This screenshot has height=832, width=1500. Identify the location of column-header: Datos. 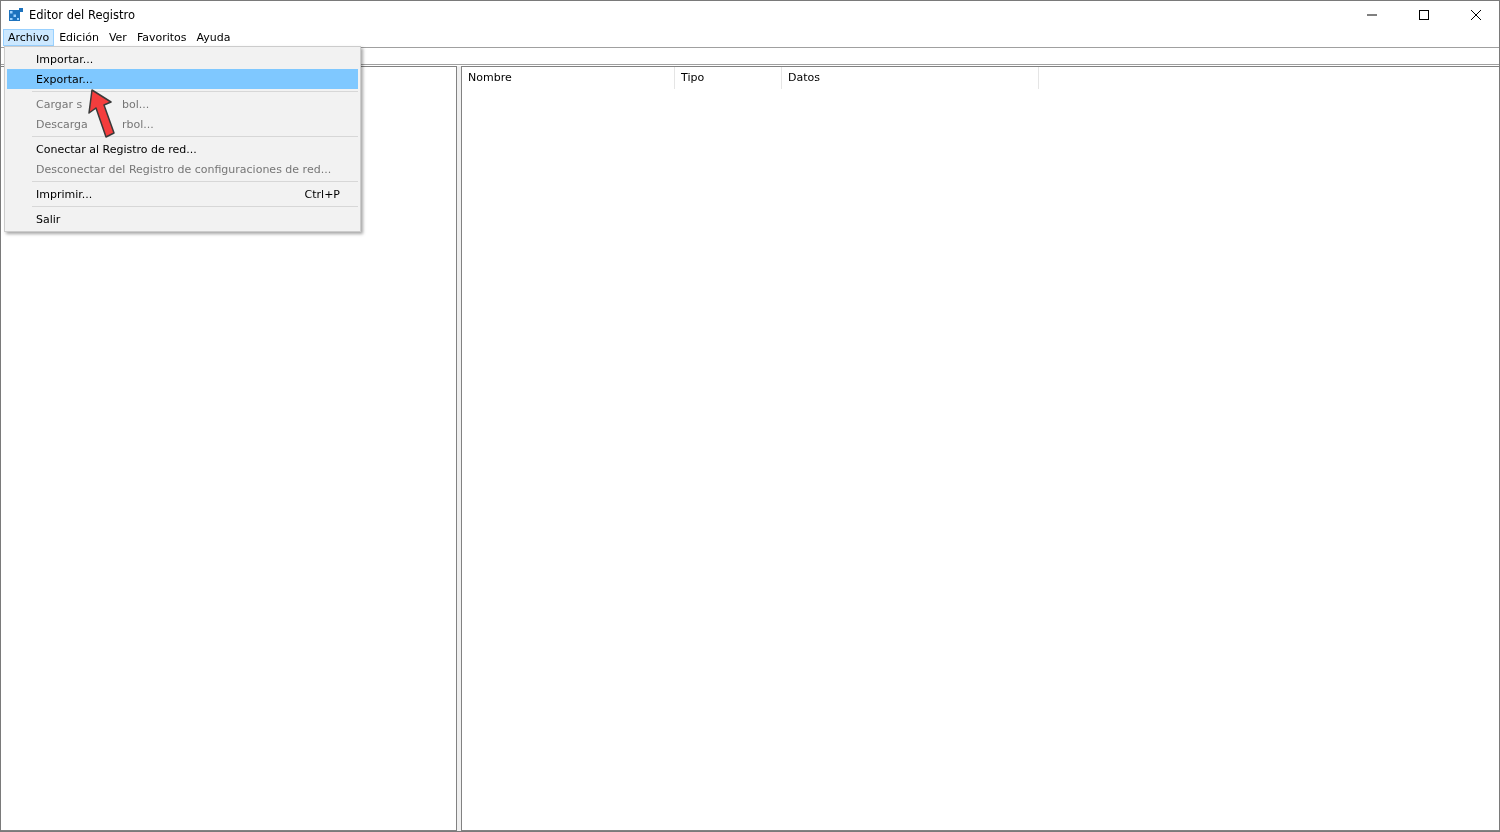
(910, 78).